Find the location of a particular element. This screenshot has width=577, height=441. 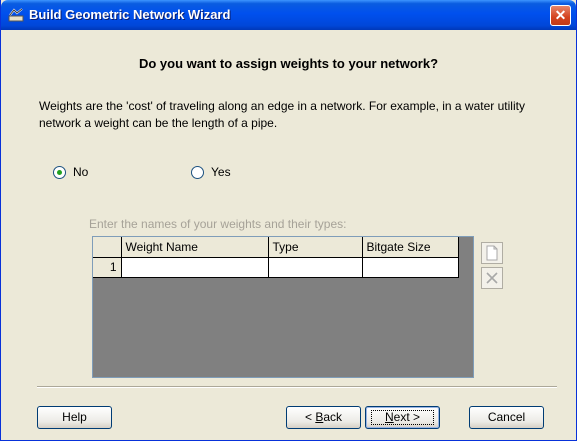

focus-rectangle is located at coordinates (402, 417).